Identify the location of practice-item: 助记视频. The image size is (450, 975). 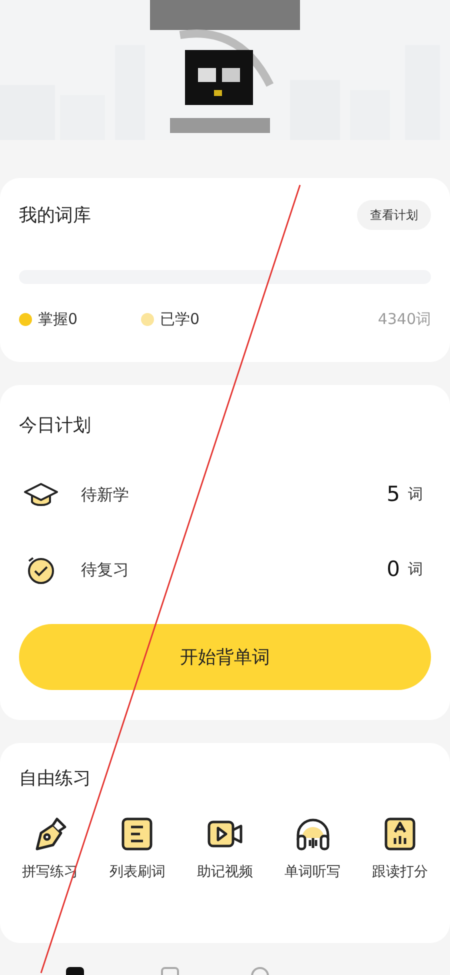
(225, 848).